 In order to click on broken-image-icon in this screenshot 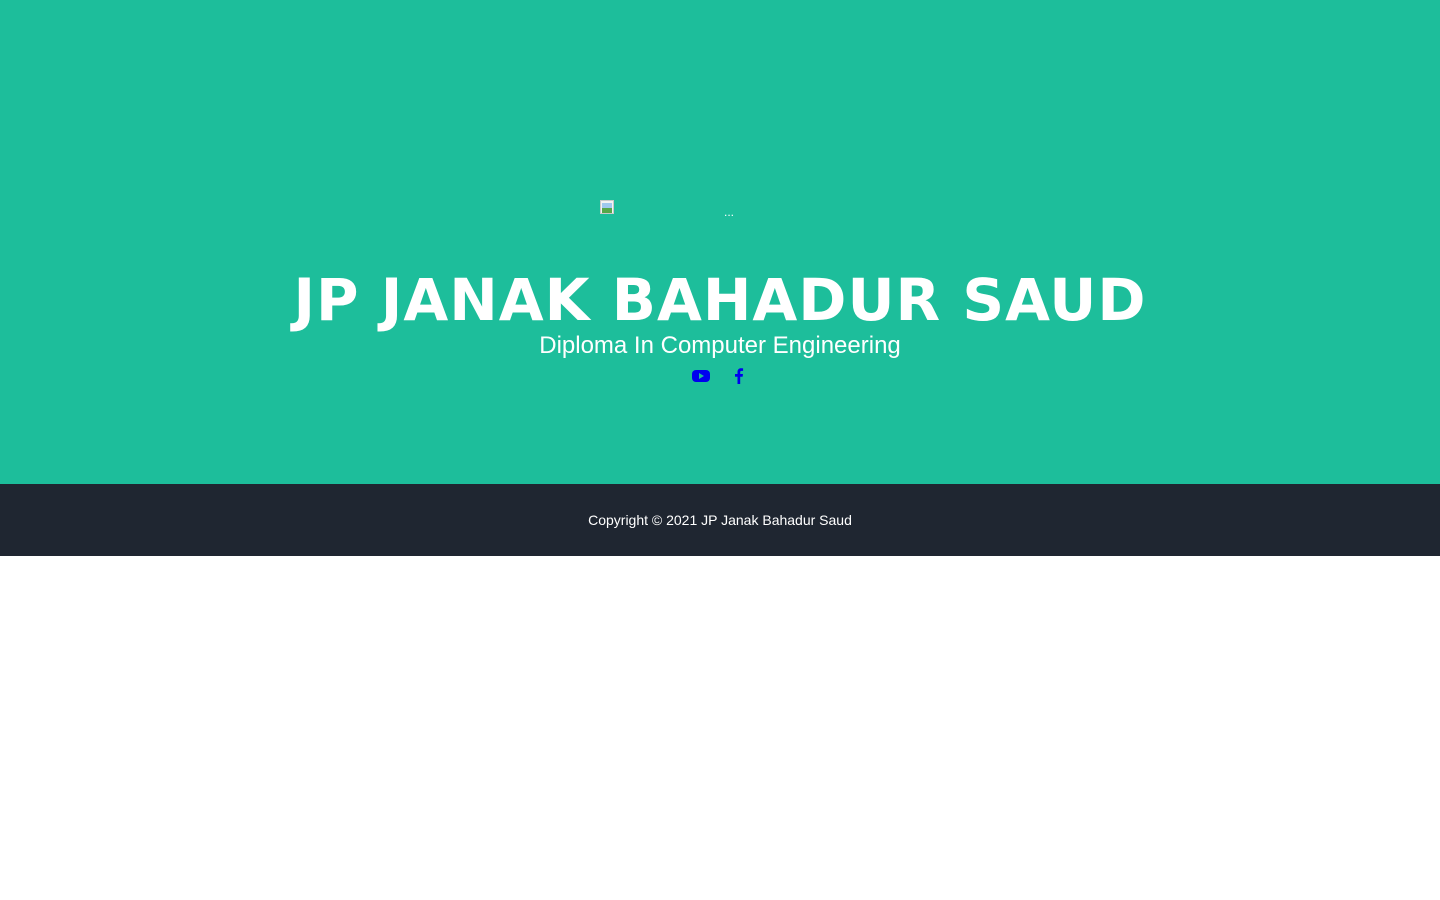, I will do `click(607, 207)`.